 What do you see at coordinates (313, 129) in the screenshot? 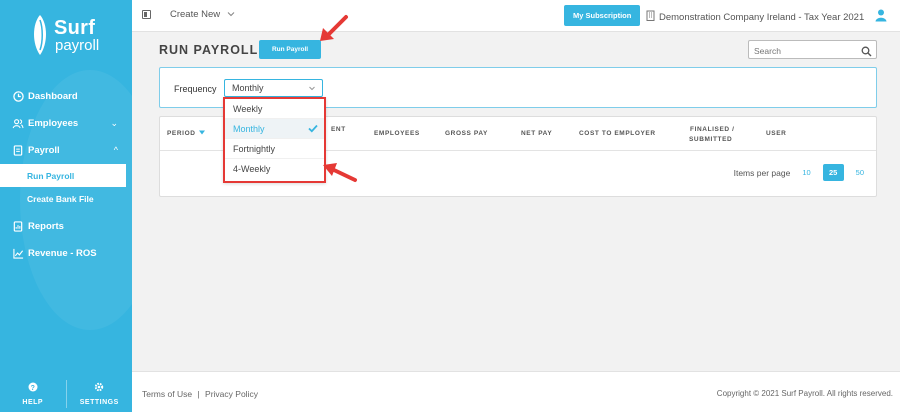
I see `checkmark-icon` at bounding box center [313, 129].